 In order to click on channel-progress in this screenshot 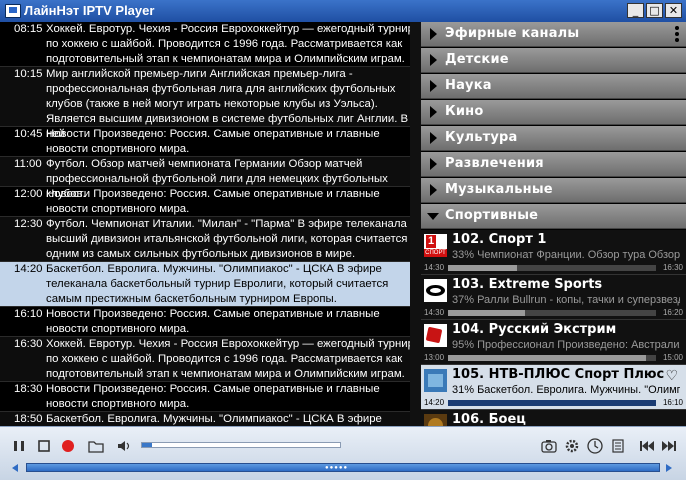, I will do `click(552, 268)`.